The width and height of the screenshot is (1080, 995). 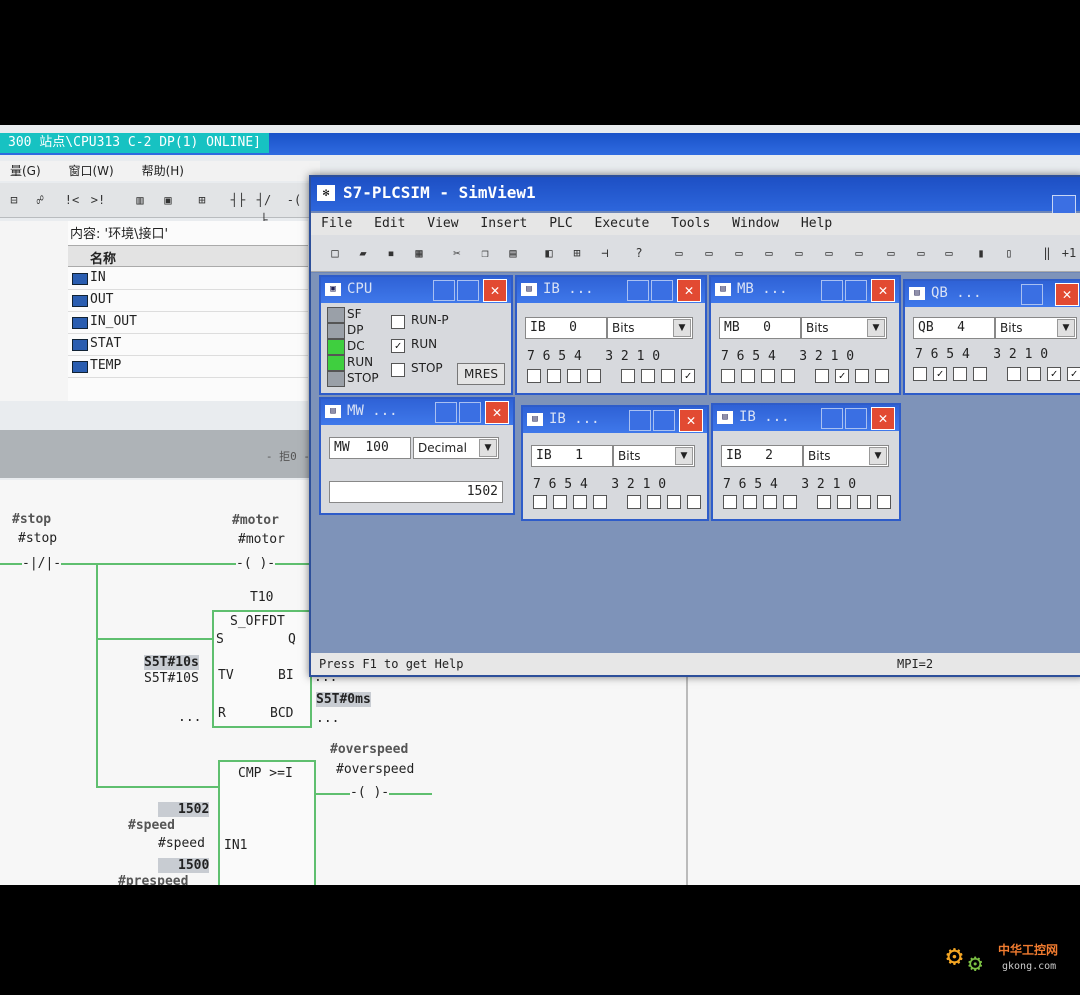 I want to click on insert-marker-icon: ▭, so click(x=739, y=253).